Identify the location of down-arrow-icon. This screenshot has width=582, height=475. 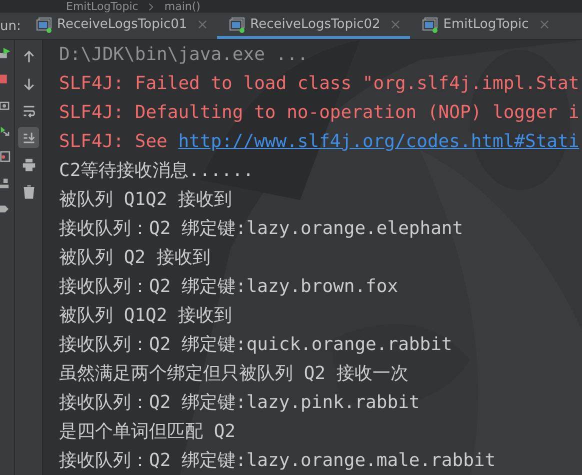
(29, 83).